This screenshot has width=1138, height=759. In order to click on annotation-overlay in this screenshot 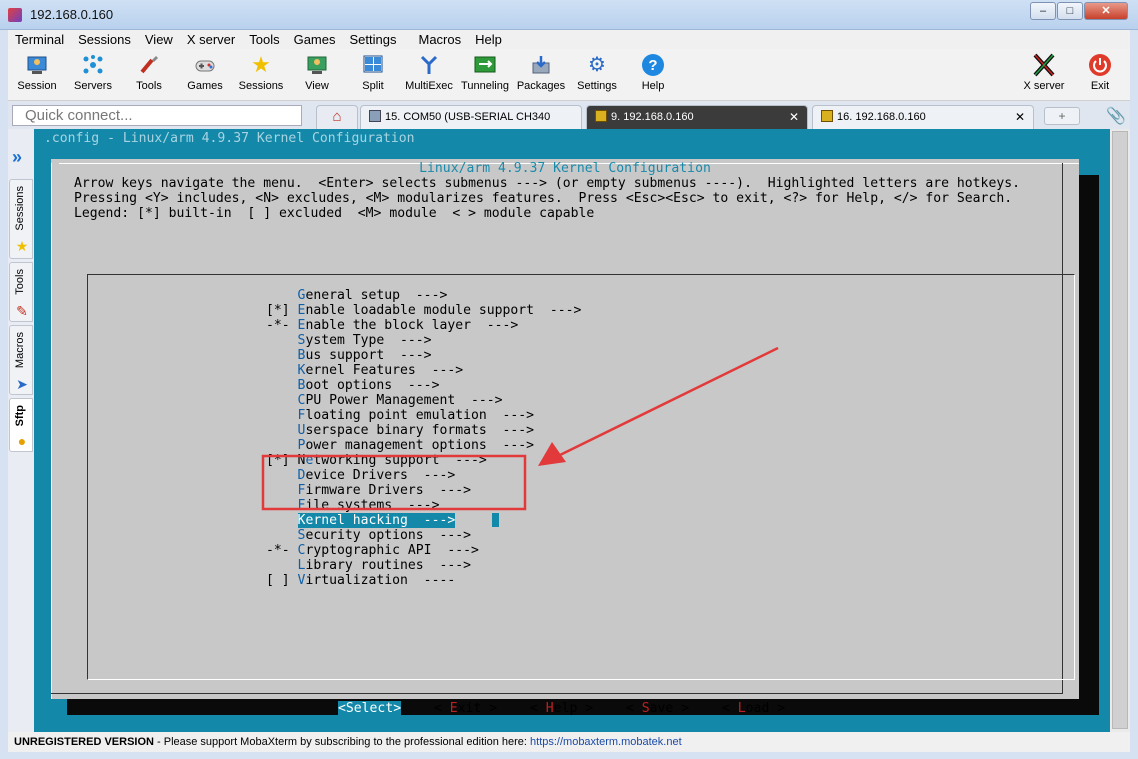, I will do `click(520, 428)`.